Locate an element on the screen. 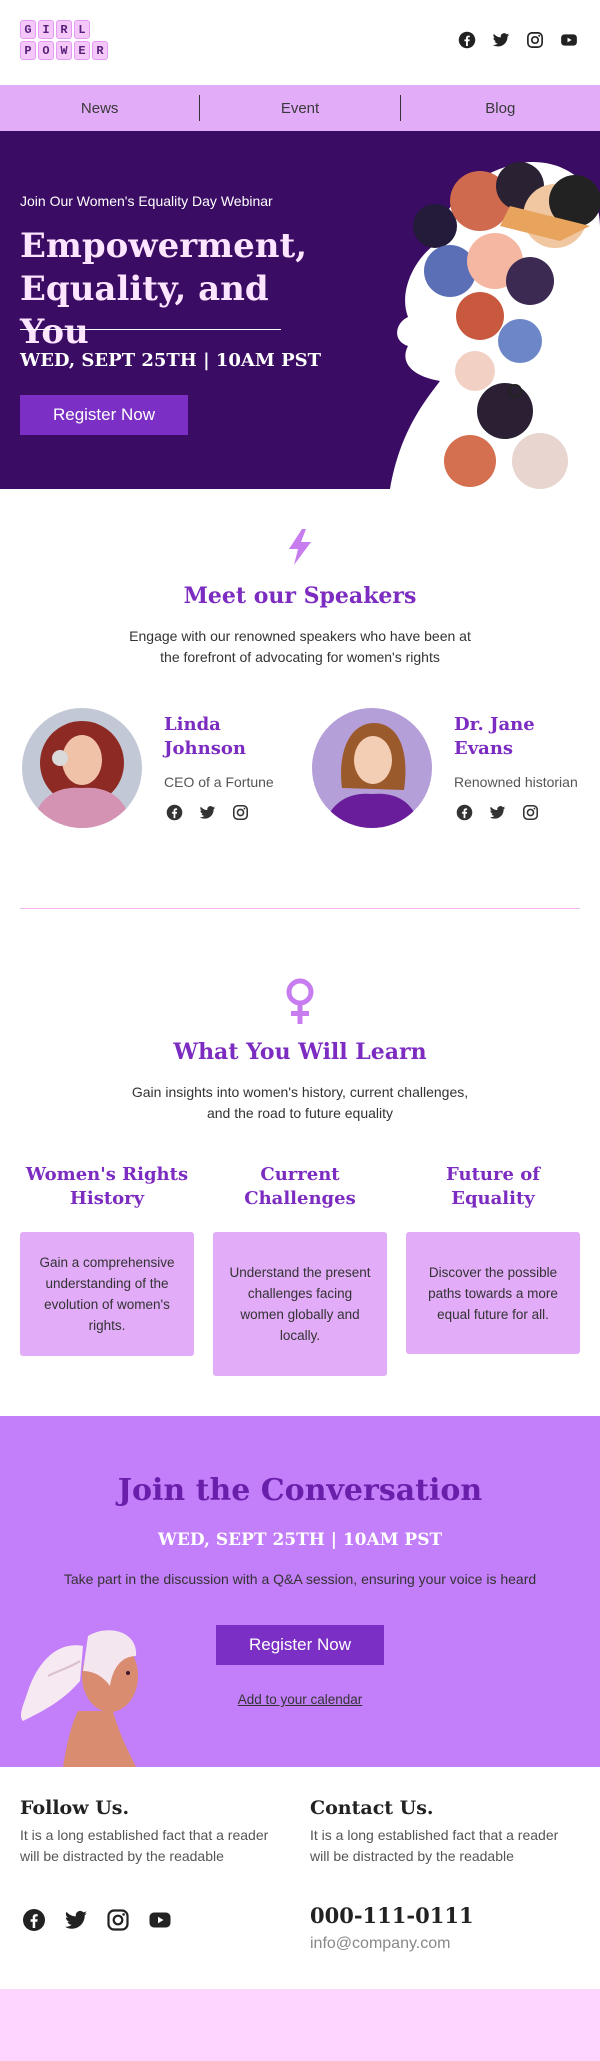  speaker-role: CEO of a Fortune is located at coordinates (219, 782).